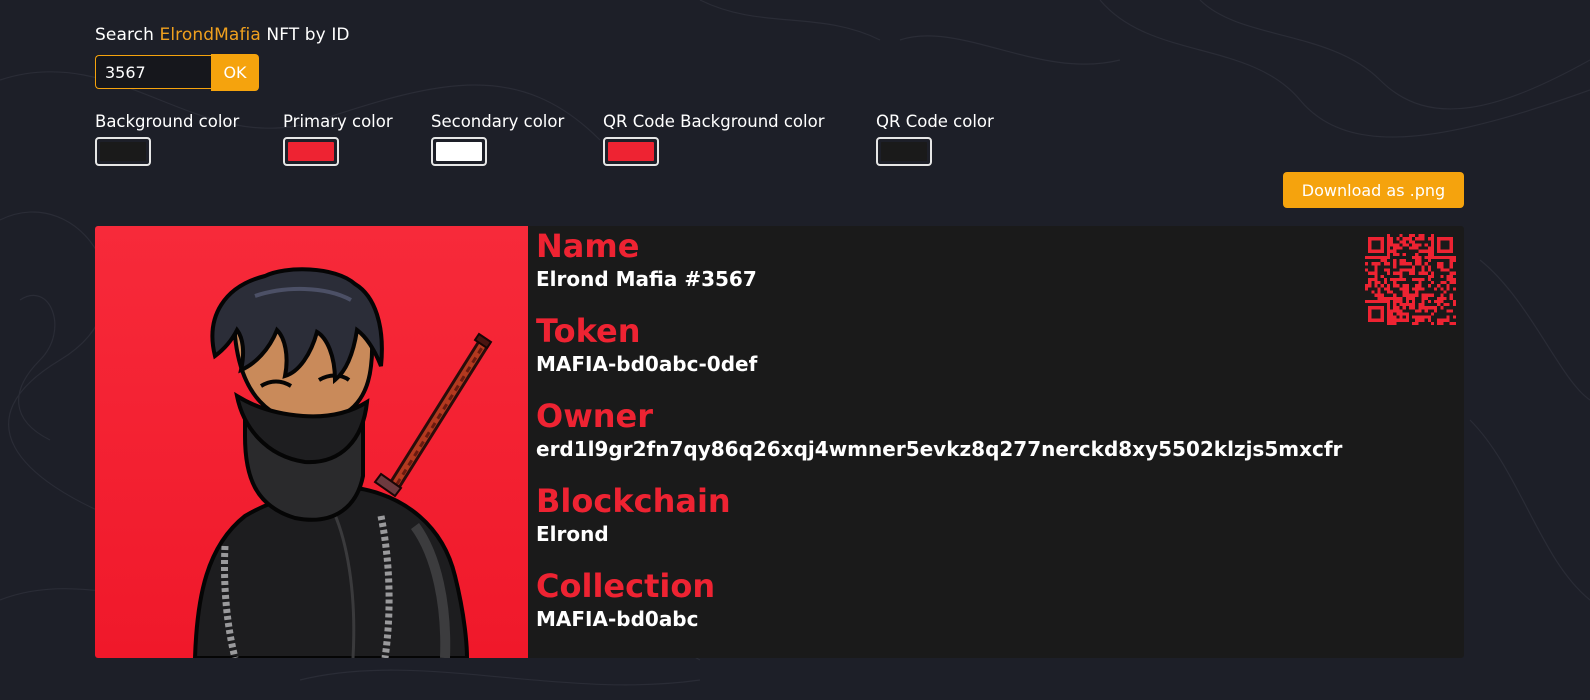 The width and height of the screenshot is (1590, 700). I want to click on background-color-fill, so click(123, 151).